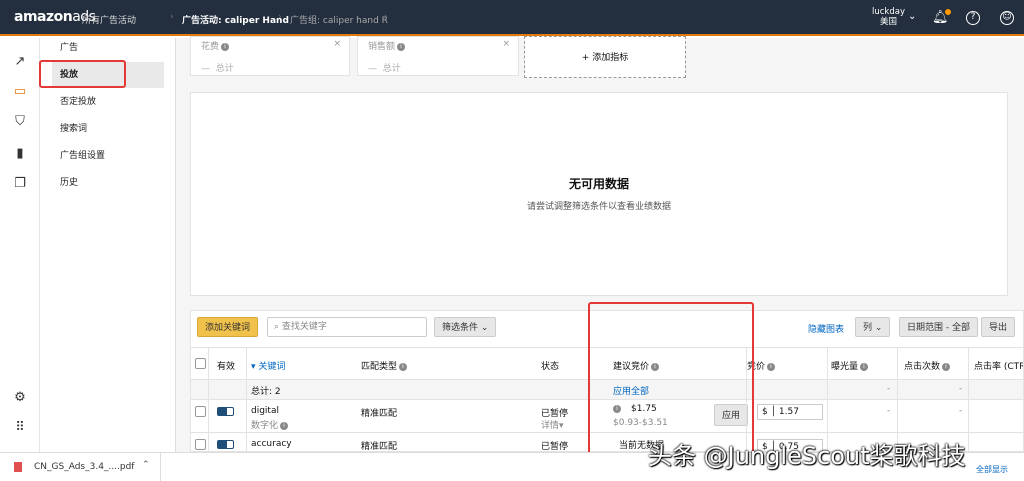  What do you see at coordinates (598, 184) in the screenshot?
I see `empty-title: 无可用数据` at bounding box center [598, 184].